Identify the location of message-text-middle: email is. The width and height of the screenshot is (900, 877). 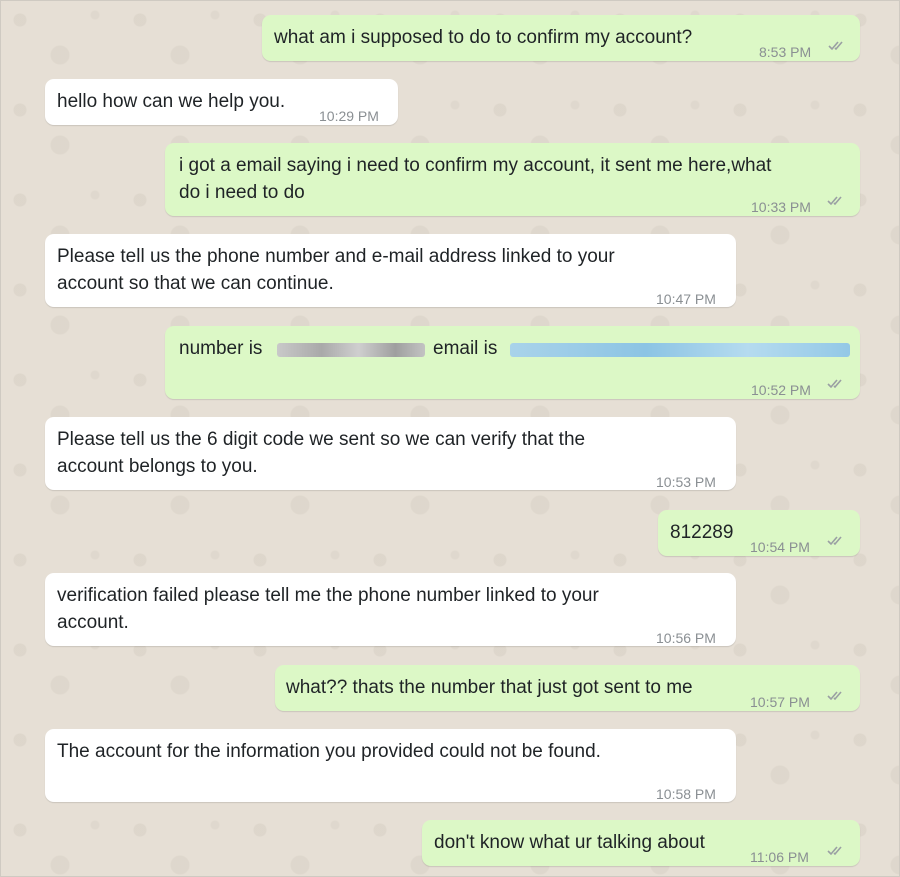
(465, 348).